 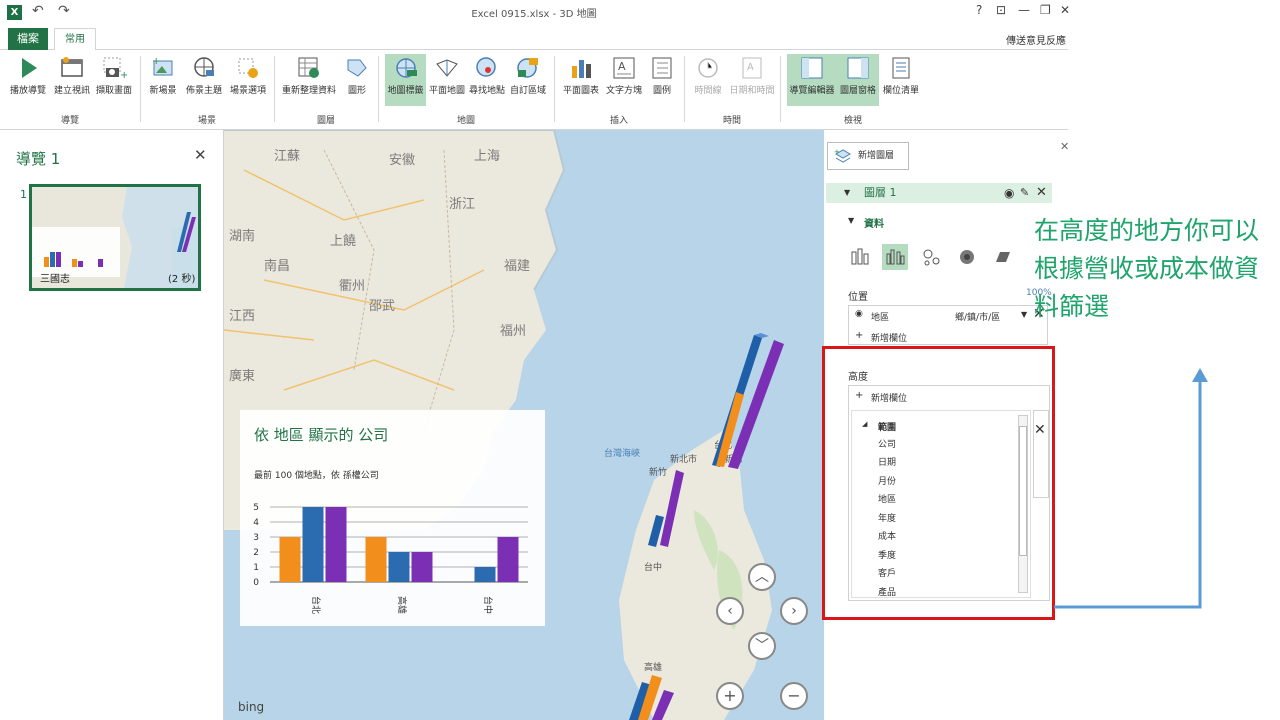 What do you see at coordinates (256, 583) in the screenshot?
I see `y-tick-label: 0` at bounding box center [256, 583].